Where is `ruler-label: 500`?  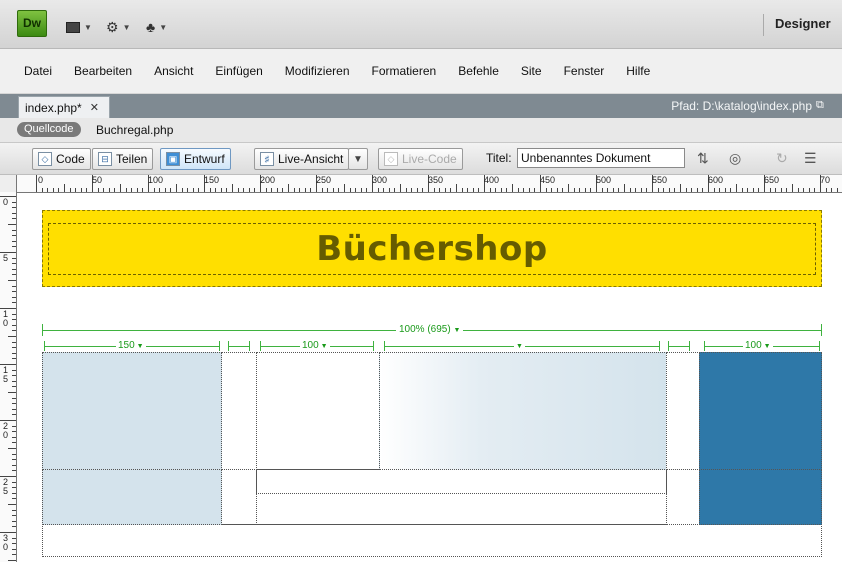
ruler-label: 500 is located at coordinates (604, 180).